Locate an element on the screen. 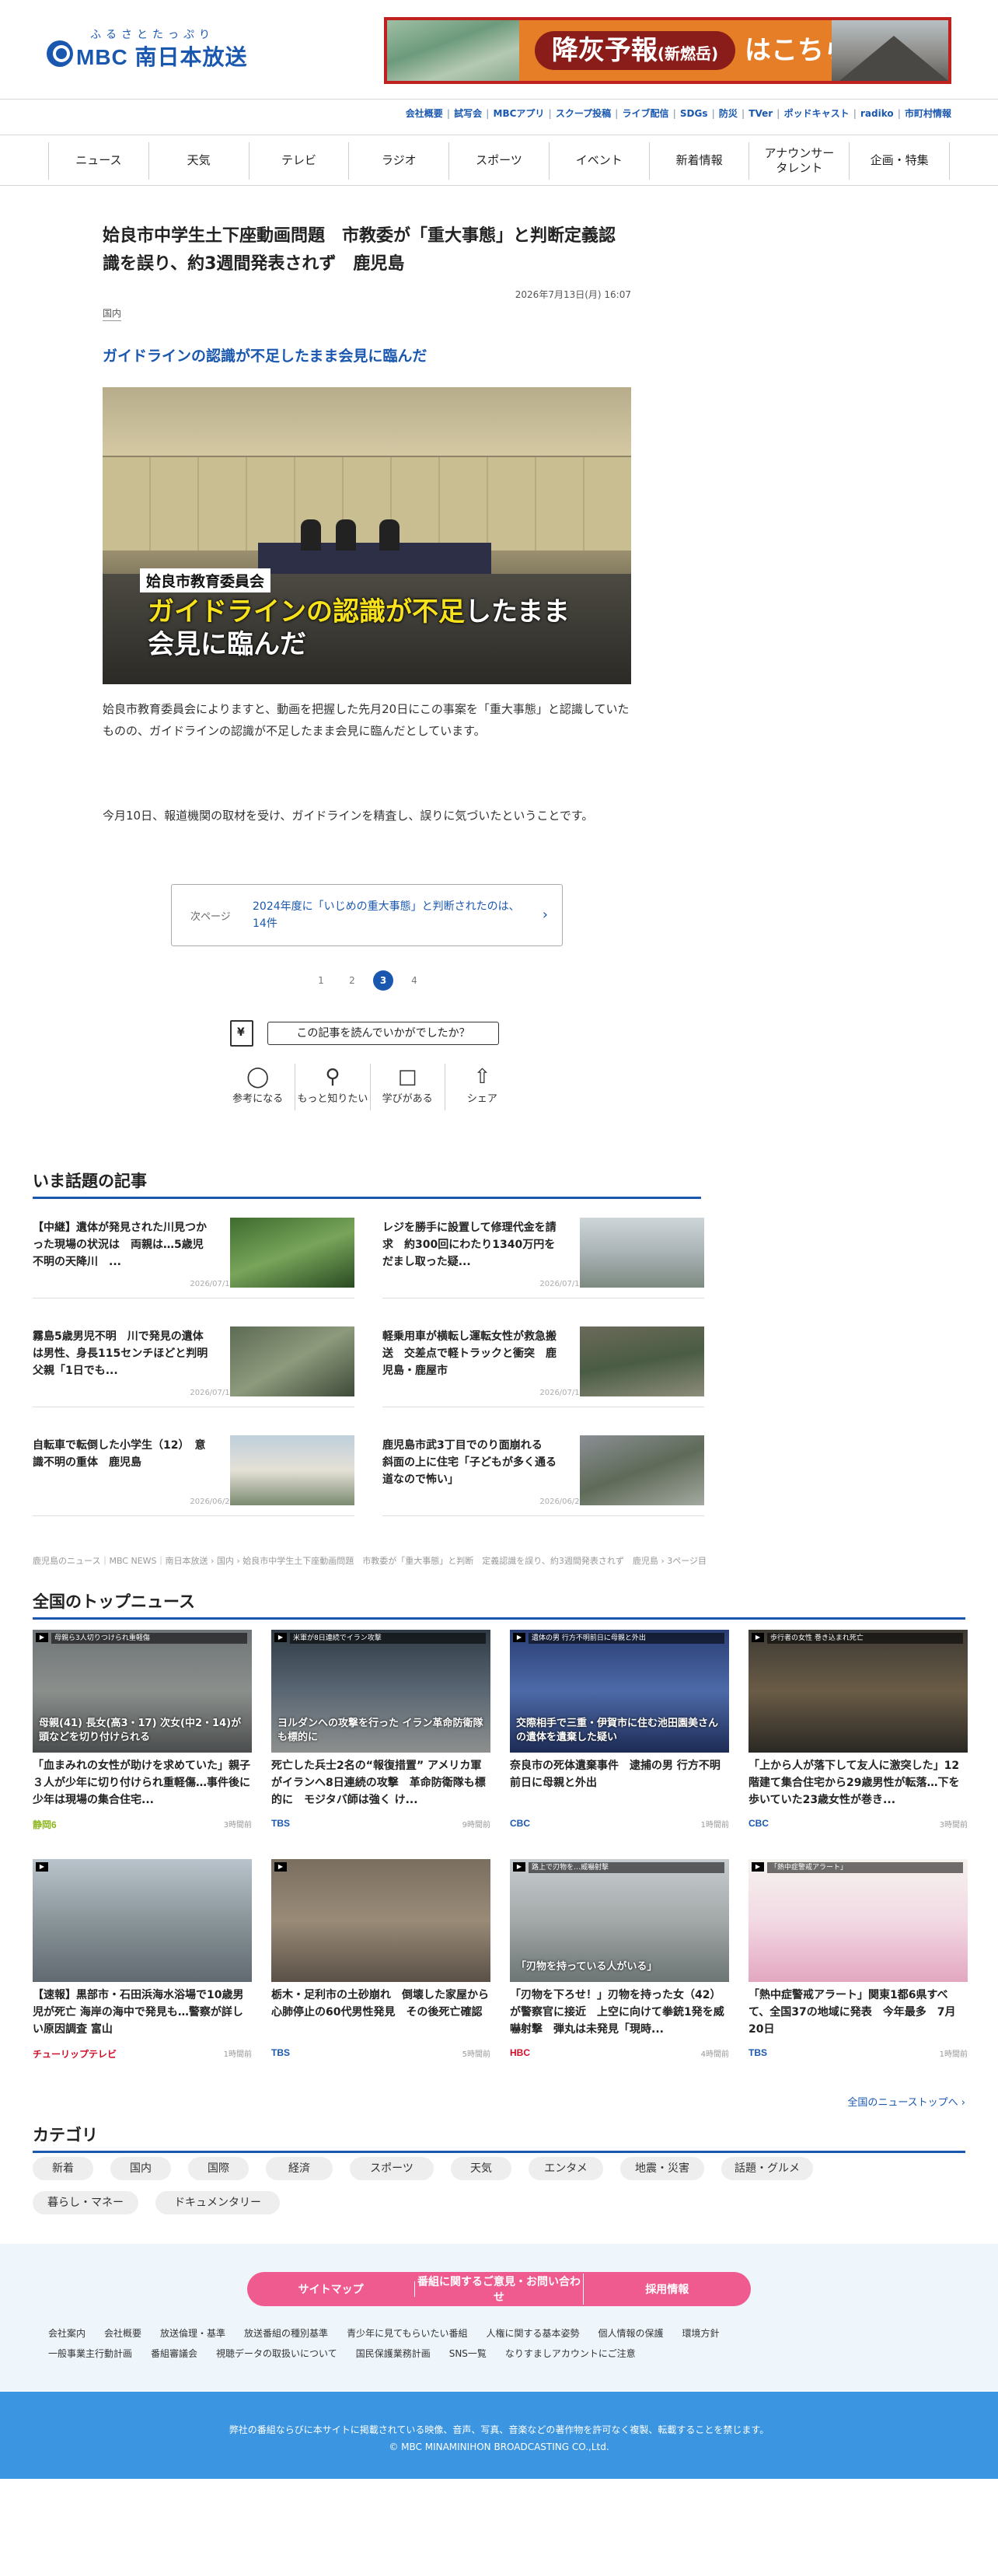 Image resolution: width=998 pixels, height=2576 pixels. share-button: ⇧ シェア is located at coordinates (482, 1087).